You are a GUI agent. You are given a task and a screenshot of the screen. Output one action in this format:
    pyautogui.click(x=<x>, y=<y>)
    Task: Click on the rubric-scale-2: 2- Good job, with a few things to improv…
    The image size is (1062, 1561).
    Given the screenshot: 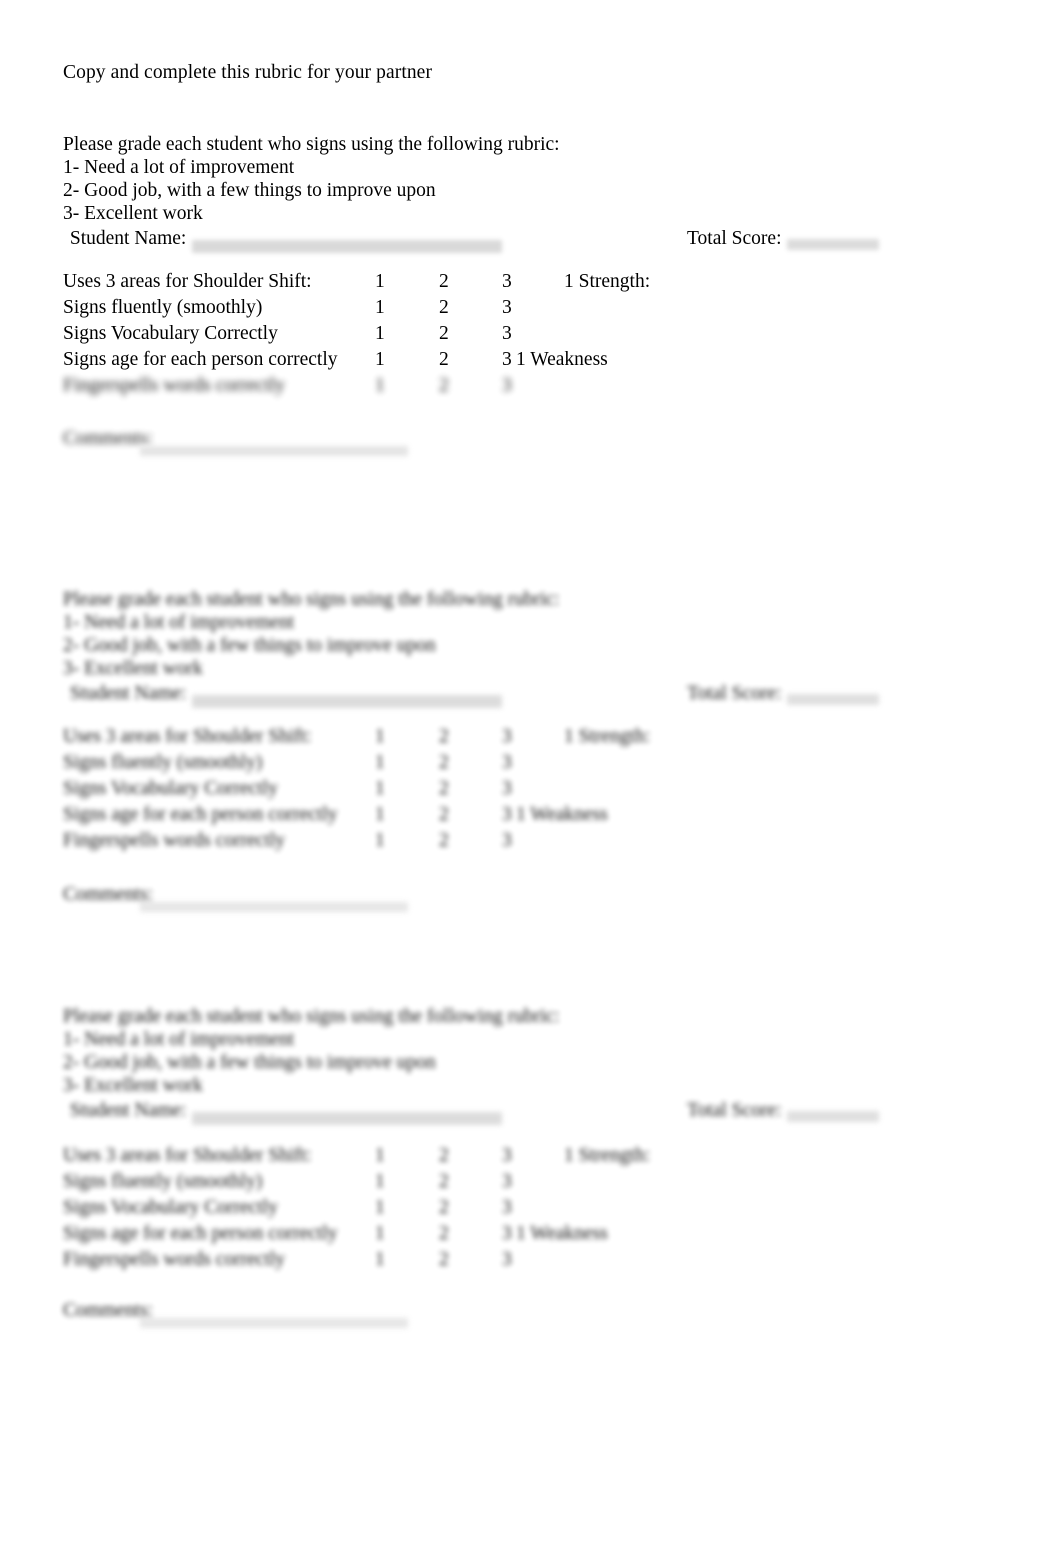 What is the action you would take?
    pyautogui.click(x=249, y=190)
    